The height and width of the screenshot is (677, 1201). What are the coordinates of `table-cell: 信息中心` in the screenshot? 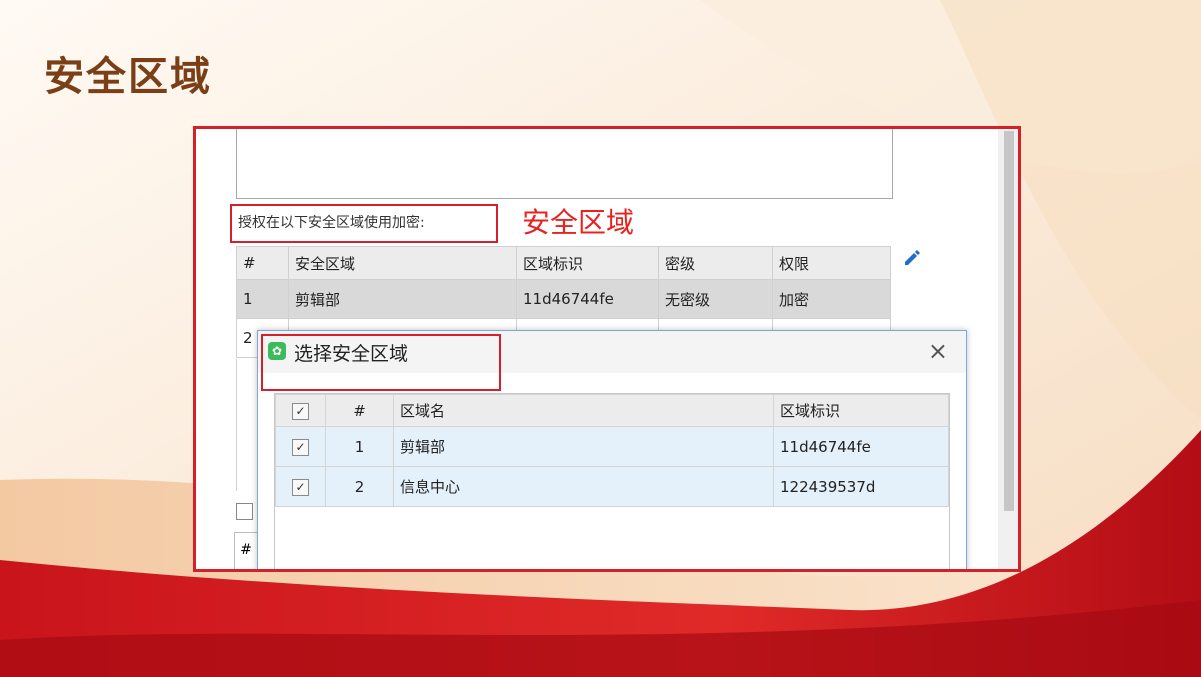 It's located at (583, 486).